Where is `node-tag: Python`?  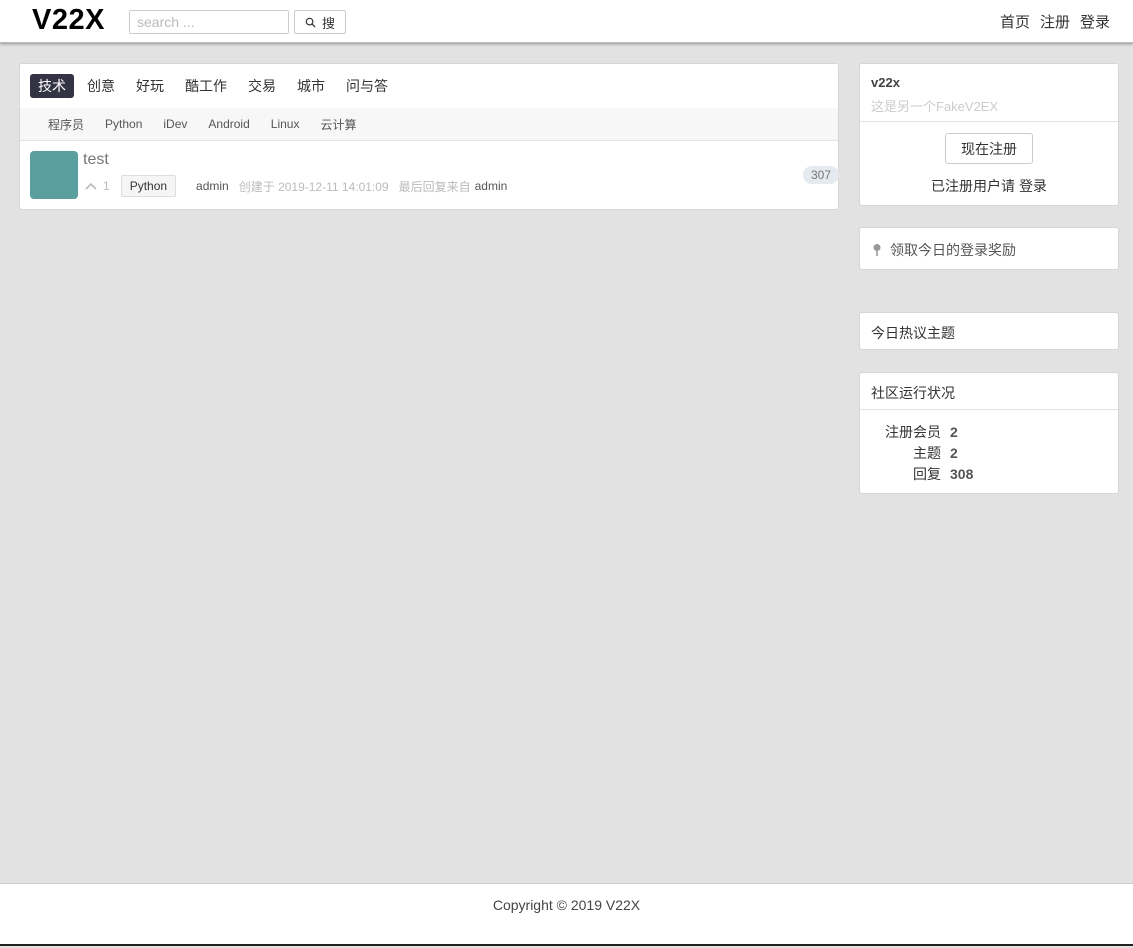 node-tag: Python is located at coordinates (148, 186).